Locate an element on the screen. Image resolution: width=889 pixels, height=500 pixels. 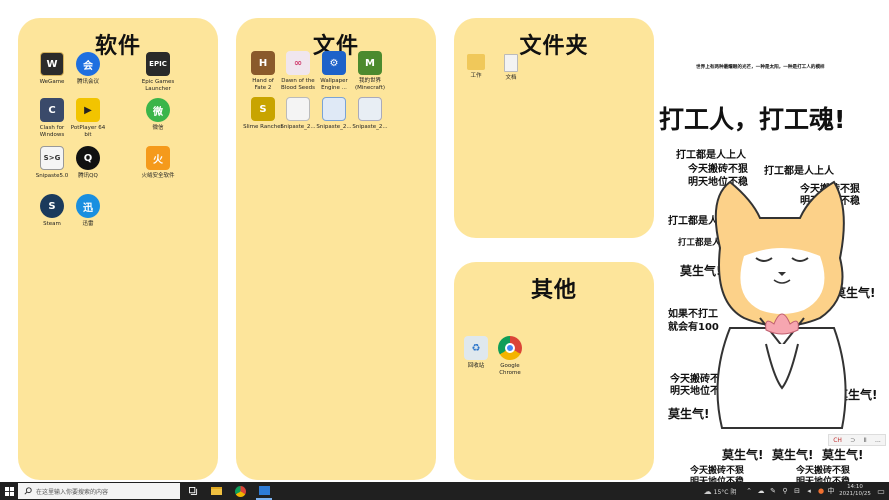
desktop-icon-snipaste: S>G Snipaste5.0 is located at coordinates (52, 163).